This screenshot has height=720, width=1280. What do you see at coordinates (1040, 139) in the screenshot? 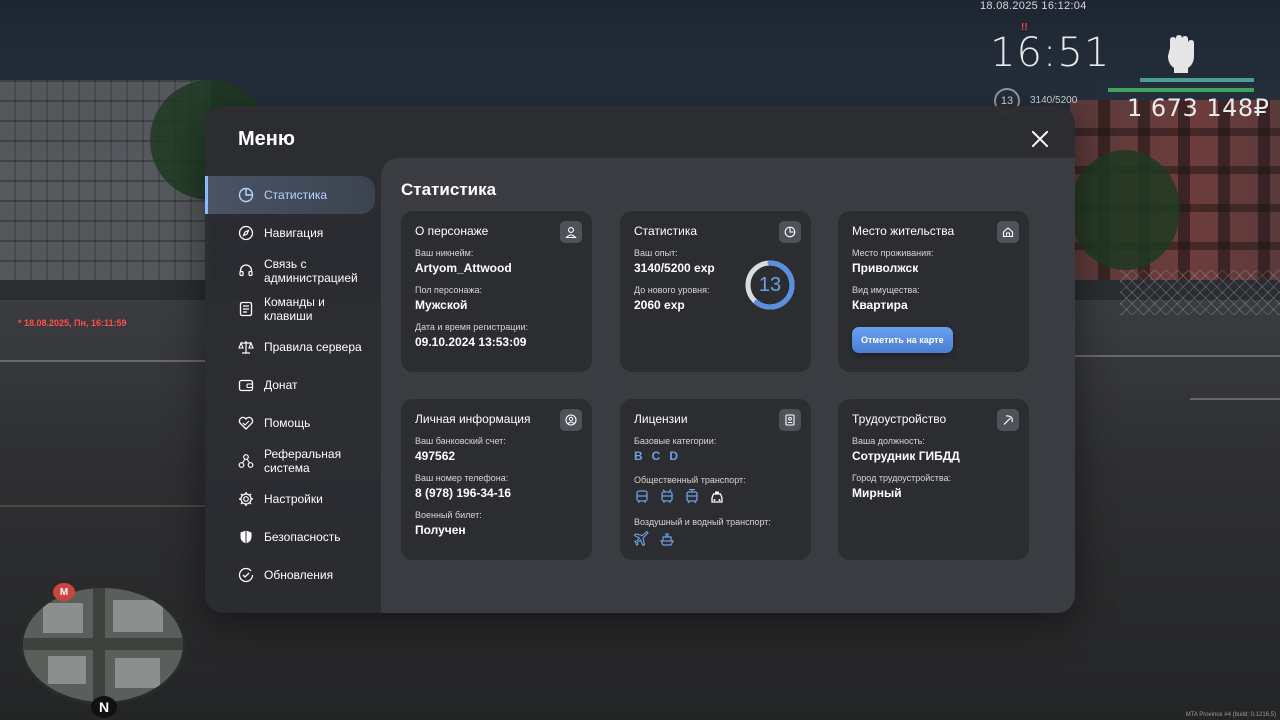
I see `close-icon` at bounding box center [1040, 139].